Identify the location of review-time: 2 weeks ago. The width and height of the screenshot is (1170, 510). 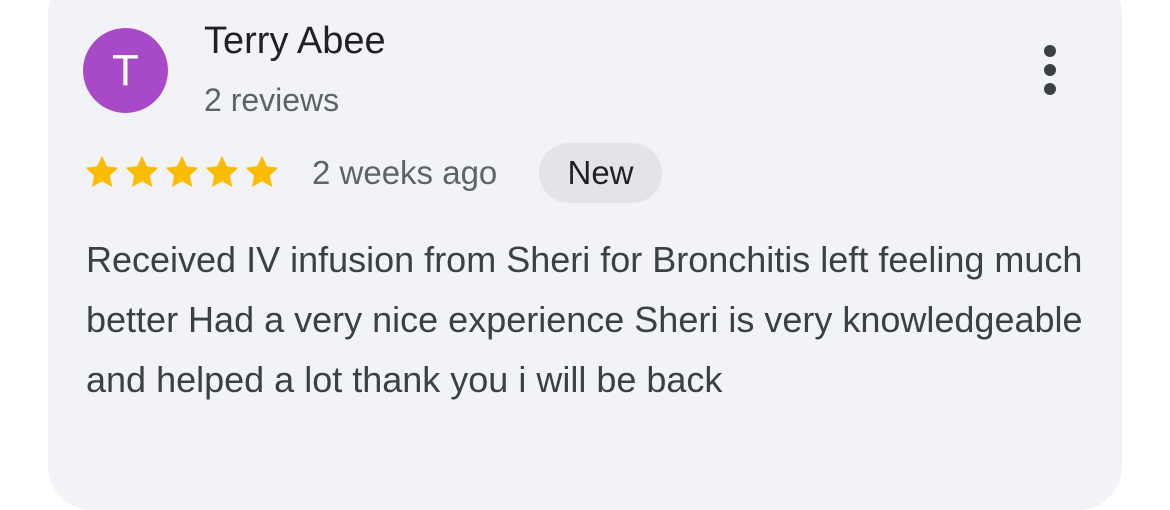
(405, 172).